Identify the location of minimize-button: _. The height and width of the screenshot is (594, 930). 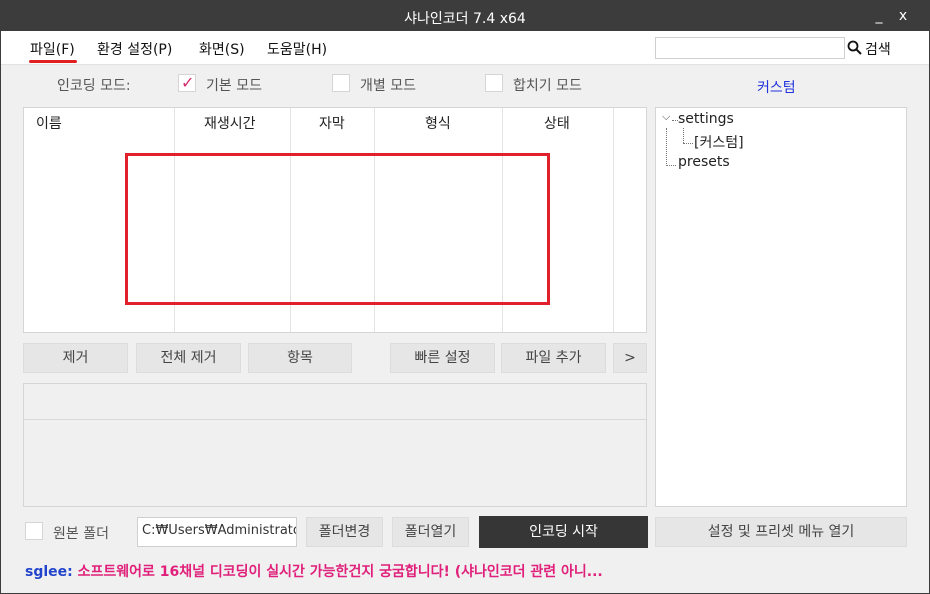
(879, 16).